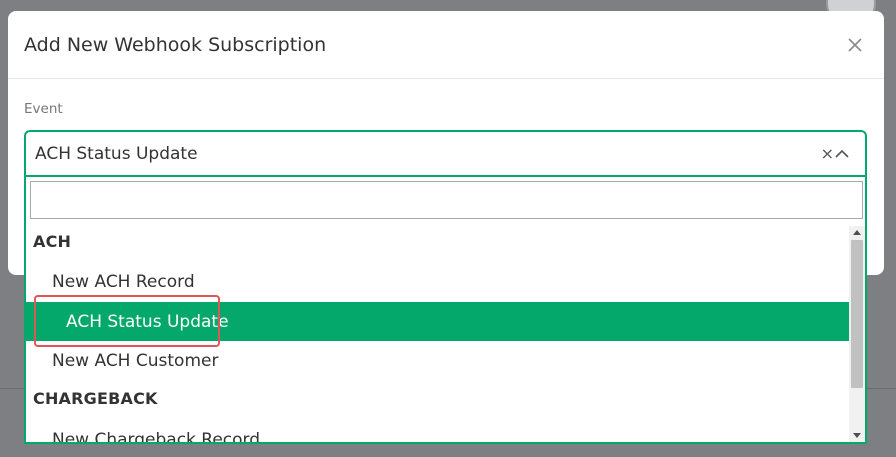 Image resolution: width=896 pixels, height=457 pixels. Describe the element at coordinates (827, 153) in the screenshot. I see `clear-selection-icon: ×` at that location.